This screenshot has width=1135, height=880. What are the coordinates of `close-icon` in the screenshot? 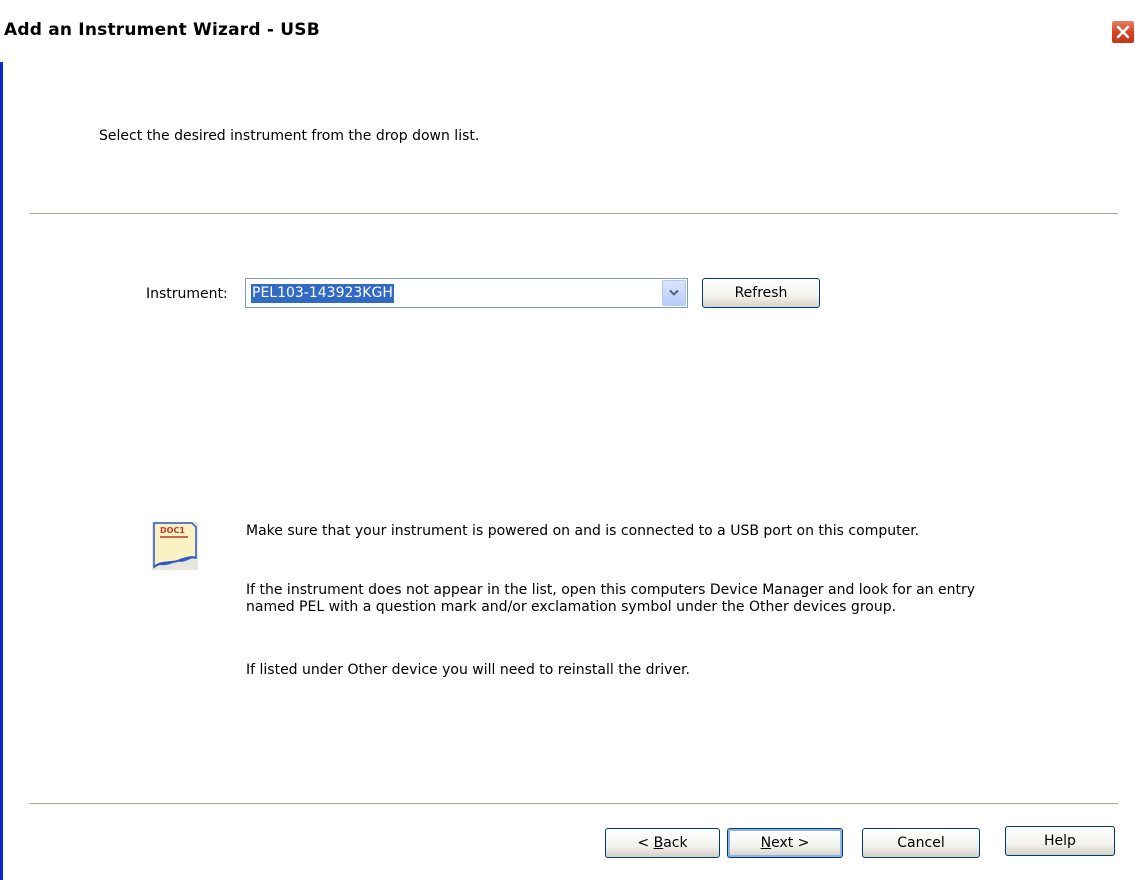 It's located at (1123, 32).